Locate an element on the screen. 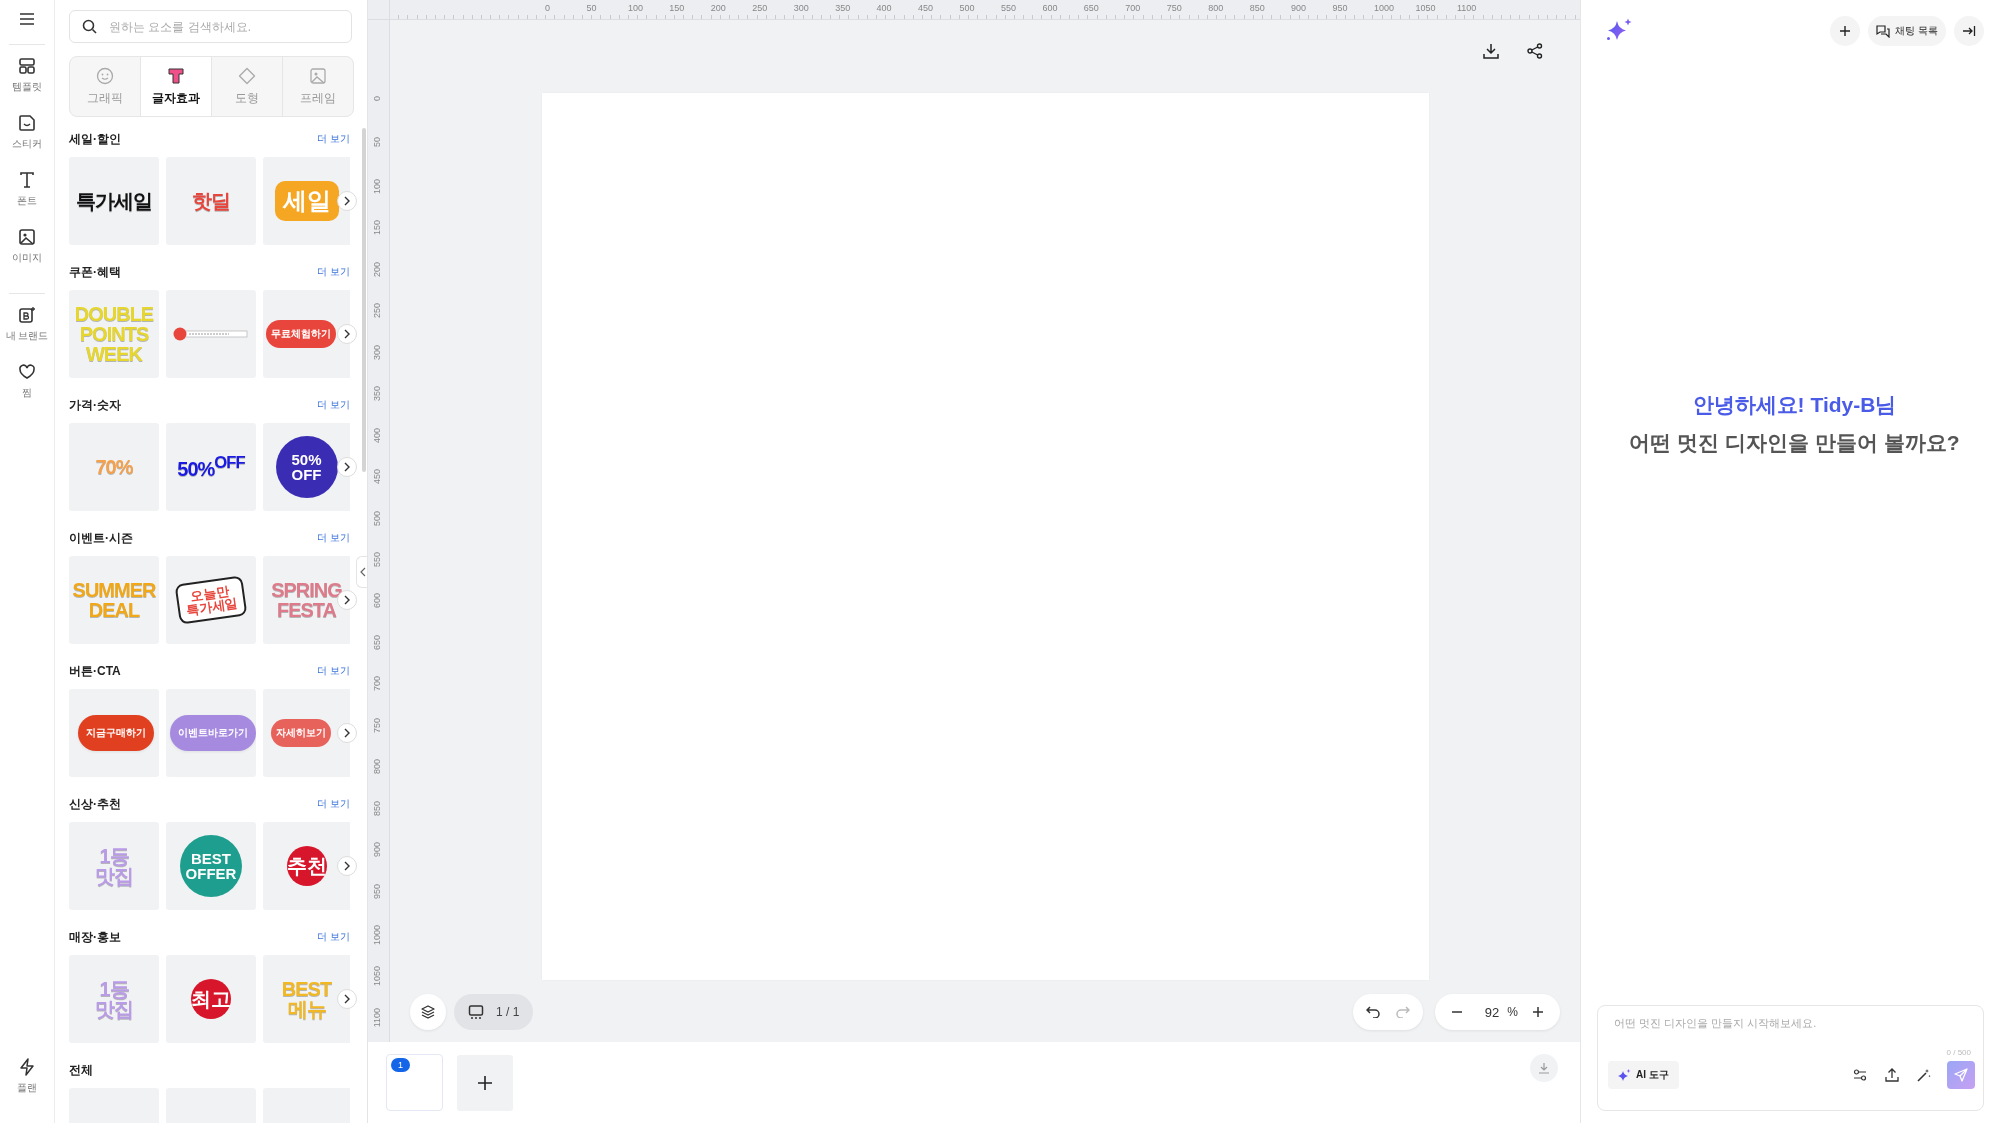  section-title: 버튼·CTA is located at coordinates (95, 671).